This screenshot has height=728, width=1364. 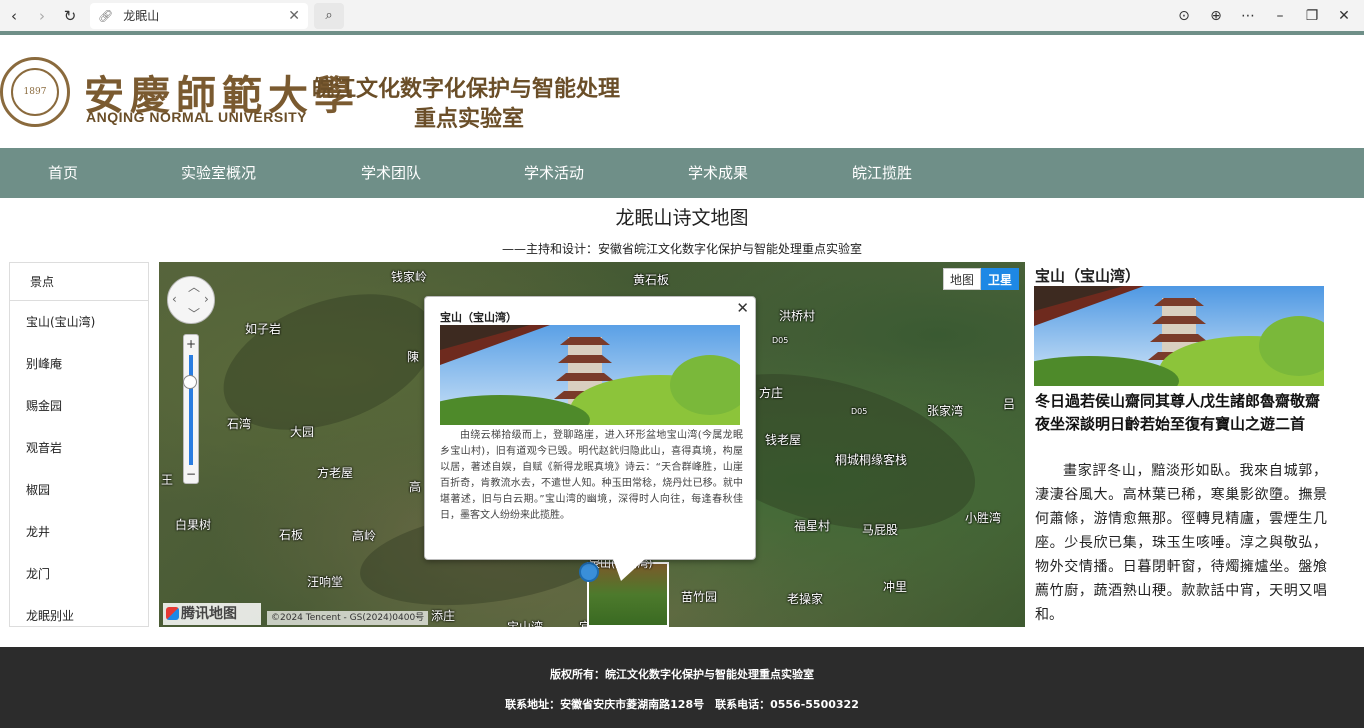 What do you see at coordinates (263, 329) in the screenshot?
I see `map-place-label: 如子岩` at bounding box center [263, 329].